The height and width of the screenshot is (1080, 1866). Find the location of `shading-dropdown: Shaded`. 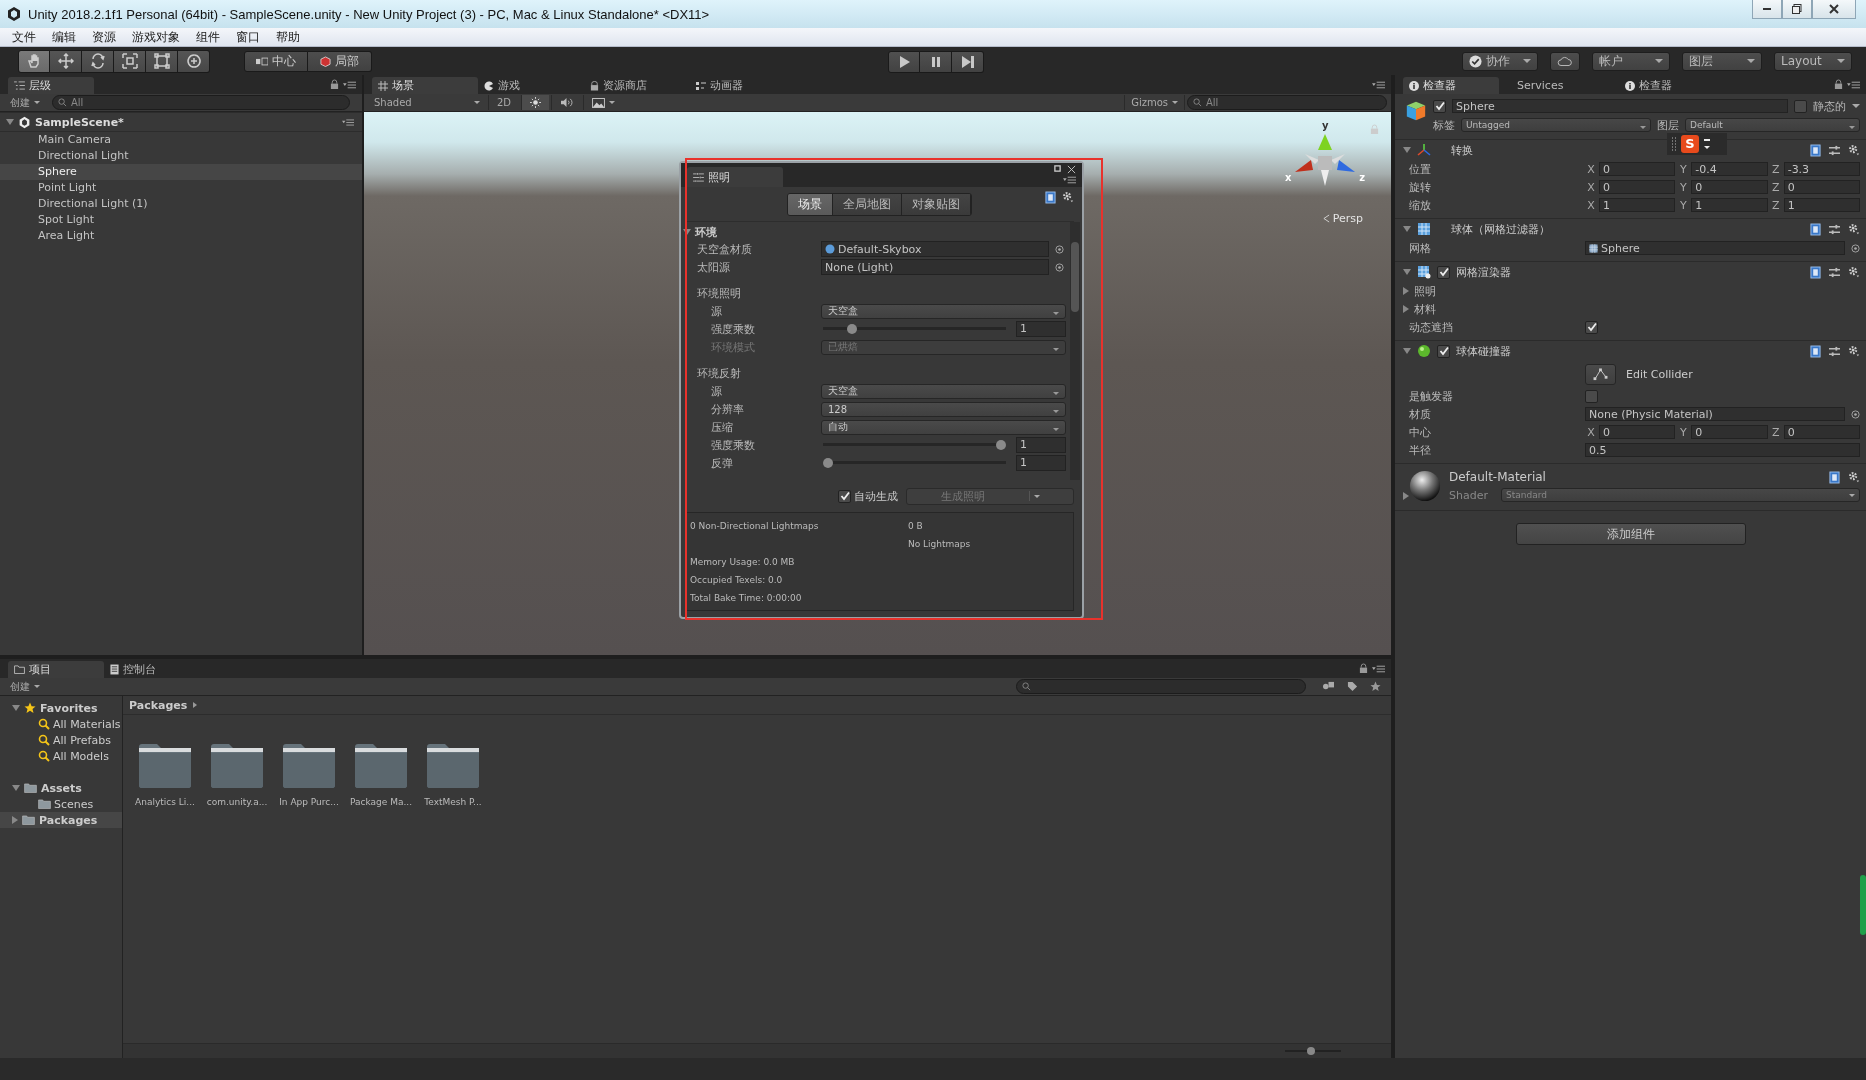

shading-dropdown: Shaded is located at coordinates (427, 102).